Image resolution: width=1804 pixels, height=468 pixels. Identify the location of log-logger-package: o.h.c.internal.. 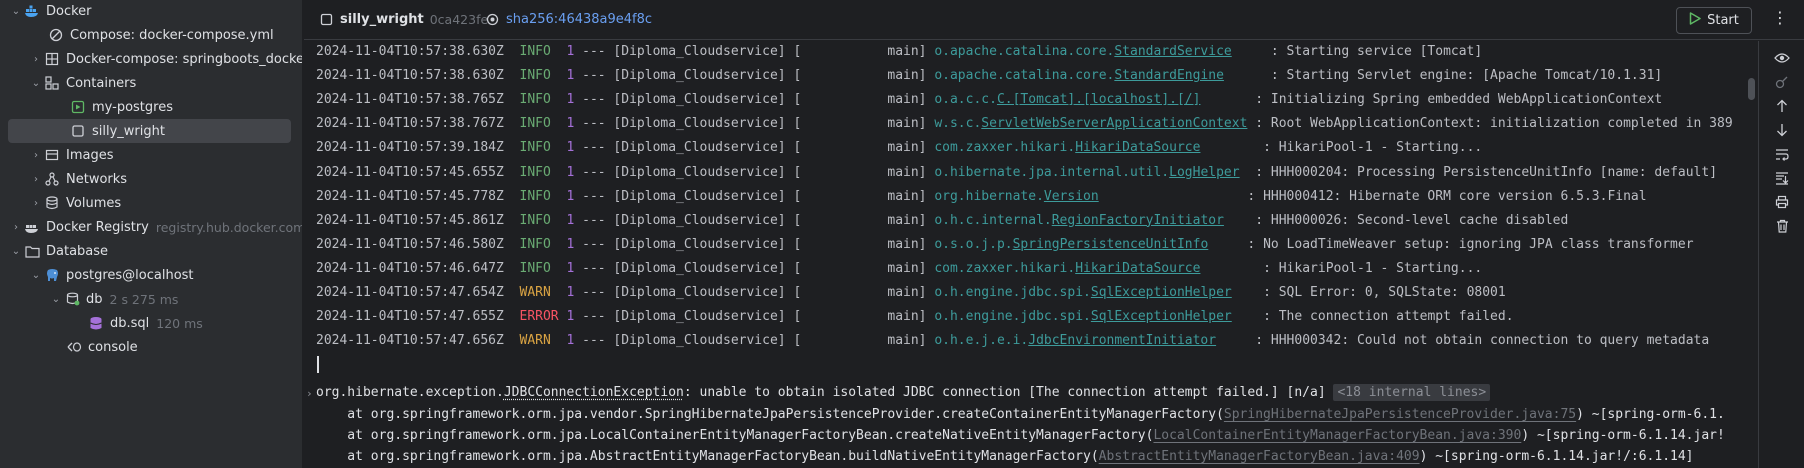
(993, 220).